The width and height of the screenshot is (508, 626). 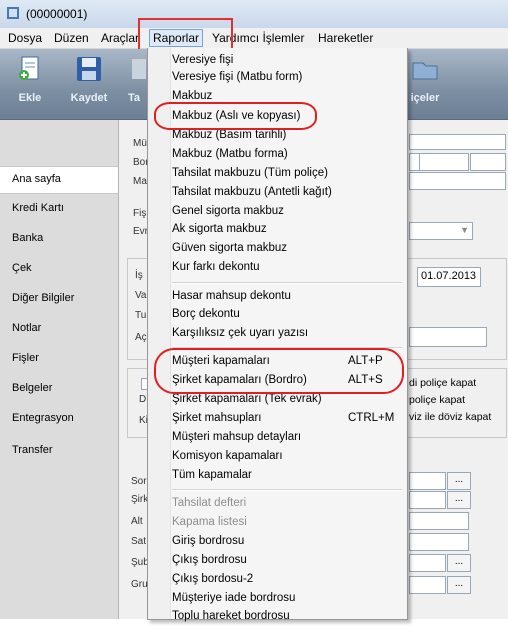 I want to click on menu-item-tahsilat-makbuzu-tum-police: Tahsilat makbuzu (Tüm poliçe), so click(x=287, y=174).